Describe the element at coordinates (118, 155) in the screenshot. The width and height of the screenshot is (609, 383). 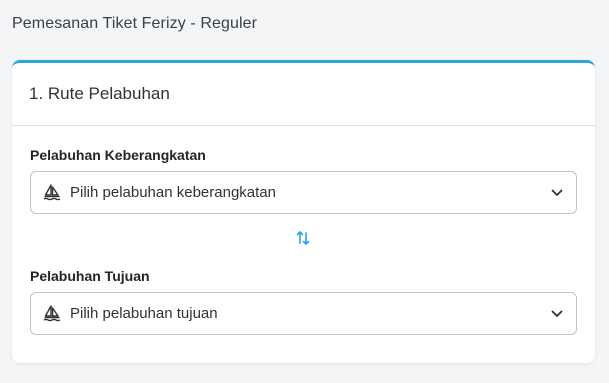
I see `departure-label: Pelabuhan Keberangkatan` at that location.